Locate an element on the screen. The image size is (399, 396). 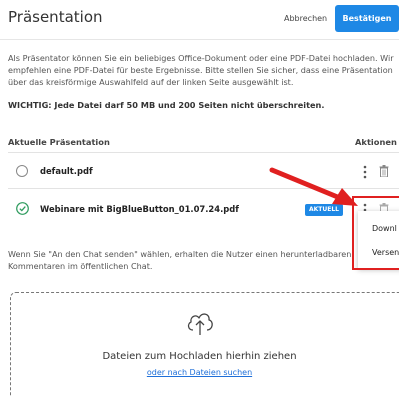
header-divider is located at coordinates (199, 39).